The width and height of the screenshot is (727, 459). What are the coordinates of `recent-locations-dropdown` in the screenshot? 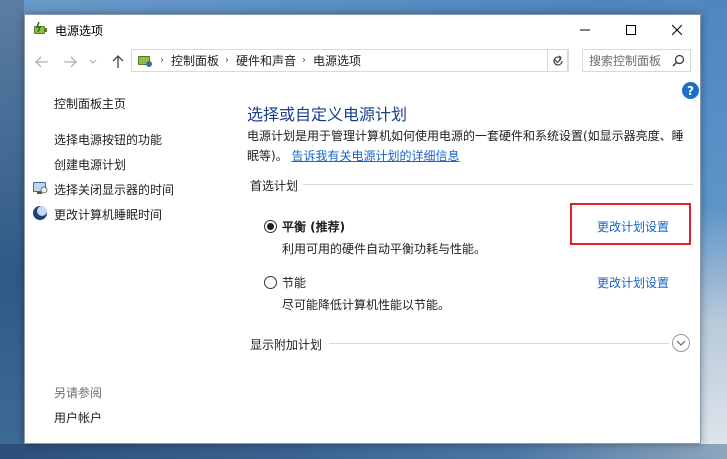 It's located at (93, 62).